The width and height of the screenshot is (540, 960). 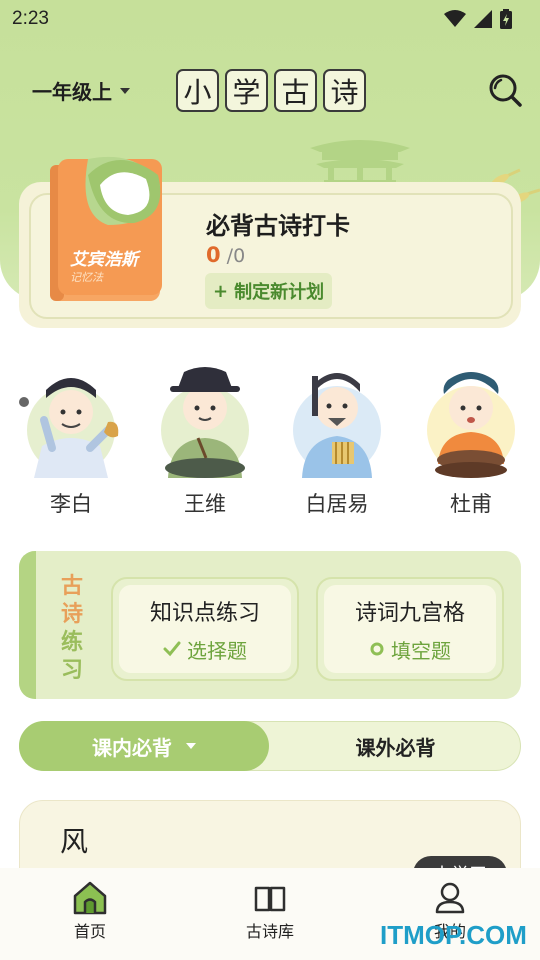 I want to click on book-icon, so click(x=270, y=899).